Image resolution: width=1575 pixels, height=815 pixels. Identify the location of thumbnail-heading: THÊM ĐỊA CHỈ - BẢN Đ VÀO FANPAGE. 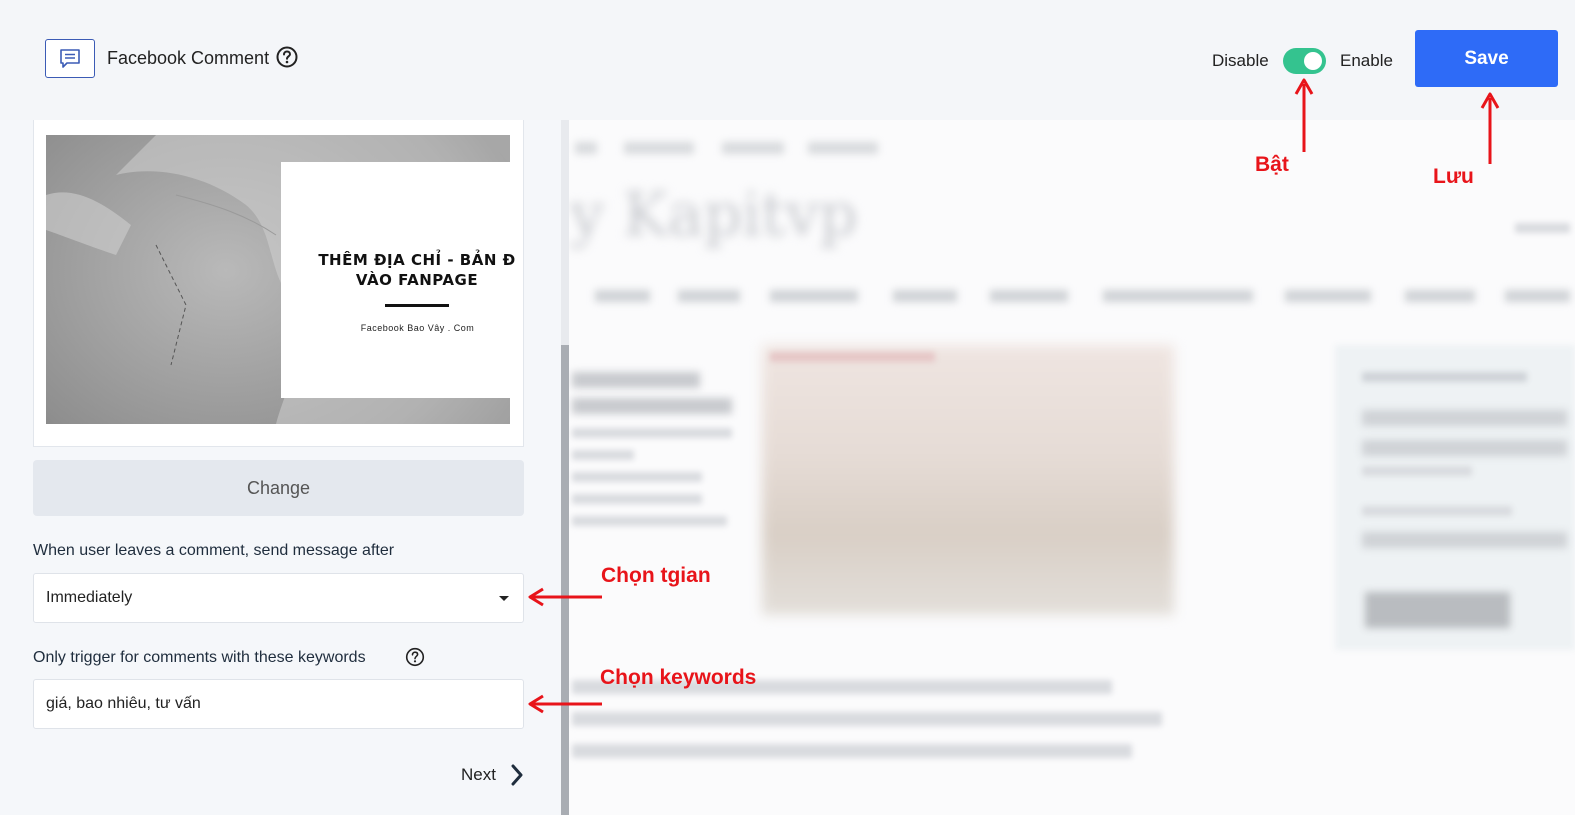
(417, 270).